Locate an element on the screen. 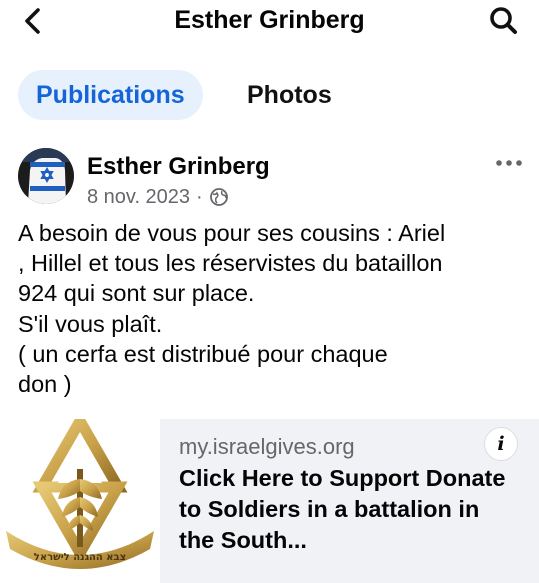 This screenshot has height=583, width=539. profile-tabs: Publications Photos is located at coordinates (269, 94).